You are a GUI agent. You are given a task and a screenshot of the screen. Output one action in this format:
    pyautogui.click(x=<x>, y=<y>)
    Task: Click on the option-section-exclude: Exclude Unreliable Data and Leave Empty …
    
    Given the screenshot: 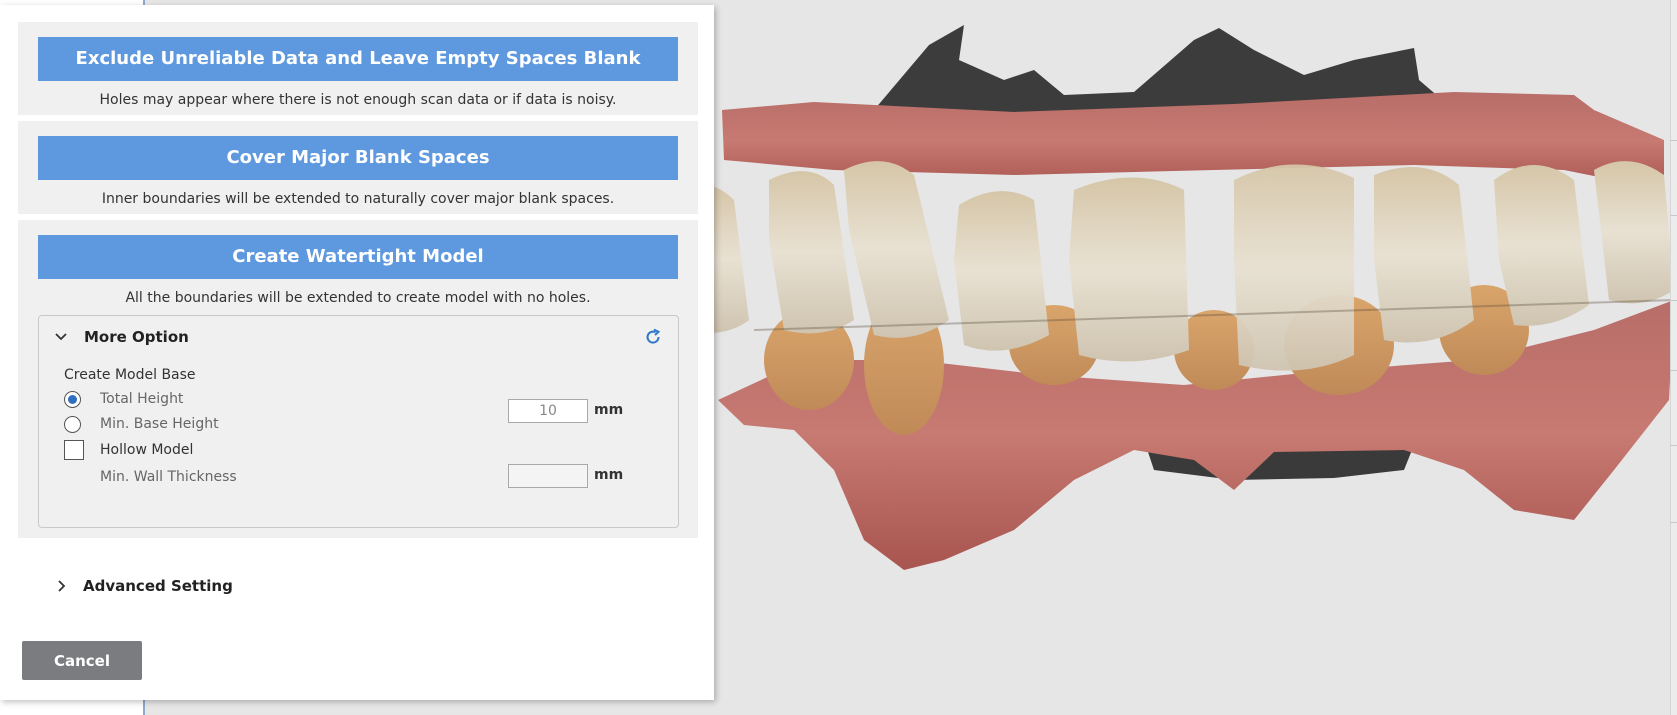 What is the action you would take?
    pyautogui.click(x=358, y=68)
    